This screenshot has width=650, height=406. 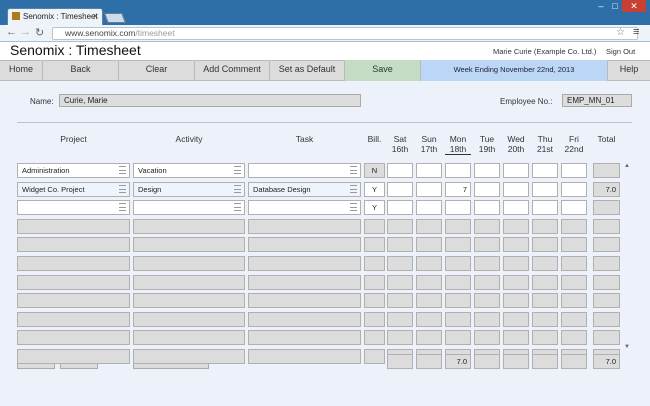 I want to click on week-ending-selector: Week Ending November 22nd, 2013, so click(x=514, y=70).